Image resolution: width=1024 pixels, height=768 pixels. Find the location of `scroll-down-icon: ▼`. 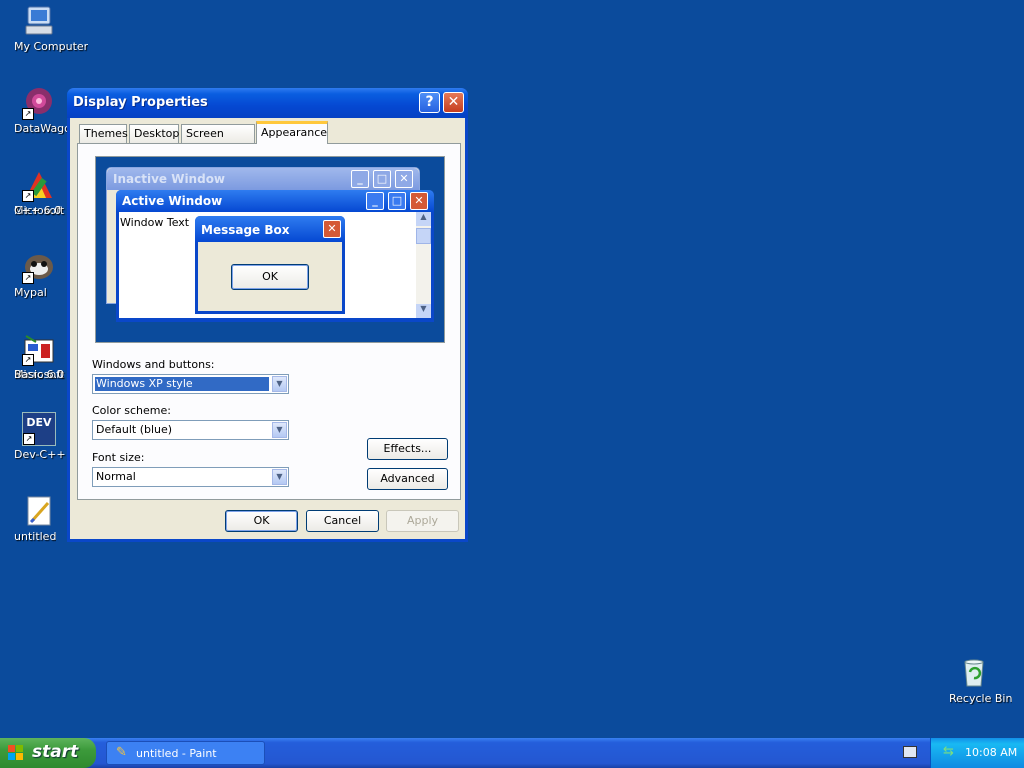

scroll-down-icon: ▼ is located at coordinates (423, 311).